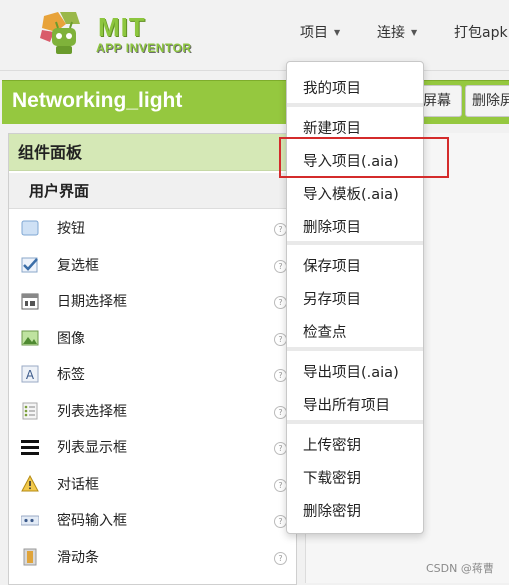 The height and width of the screenshot is (585, 509). I want to click on palette-item-label: 对话框, so click(78, 484).